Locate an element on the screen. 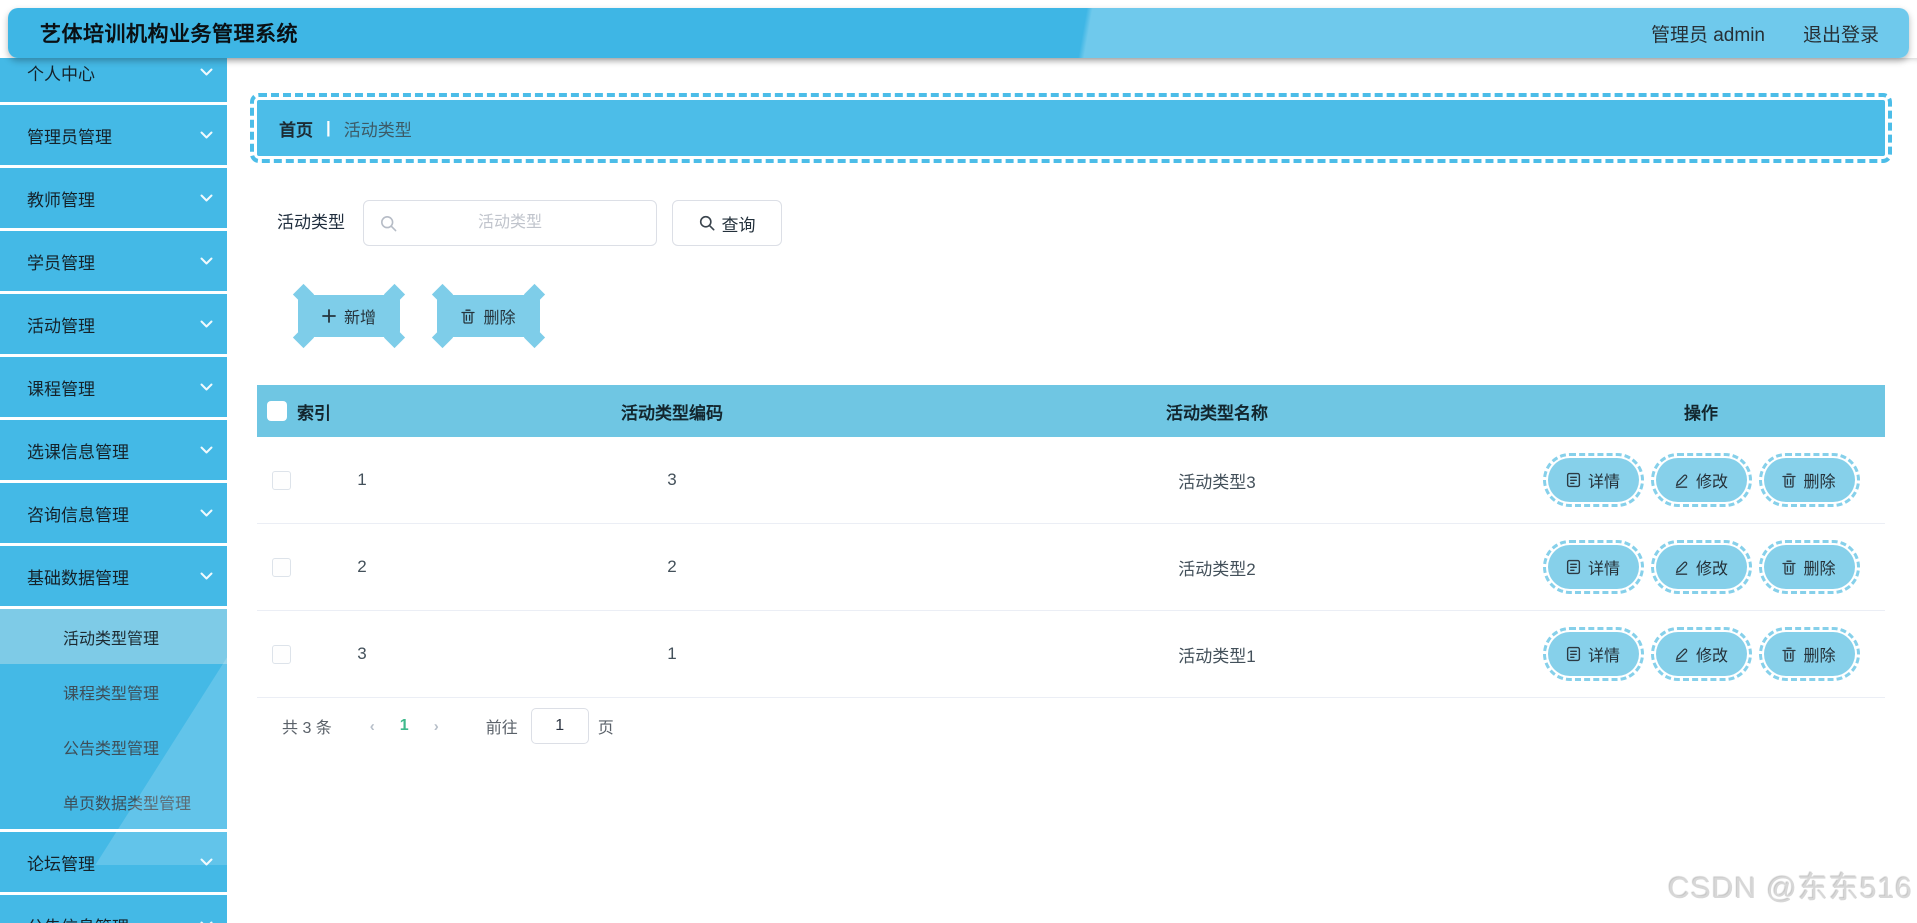 The height and width of the screenshot is (923, 1917). current-user-label: 管理员 admin is located at coordinates (1707, 35).